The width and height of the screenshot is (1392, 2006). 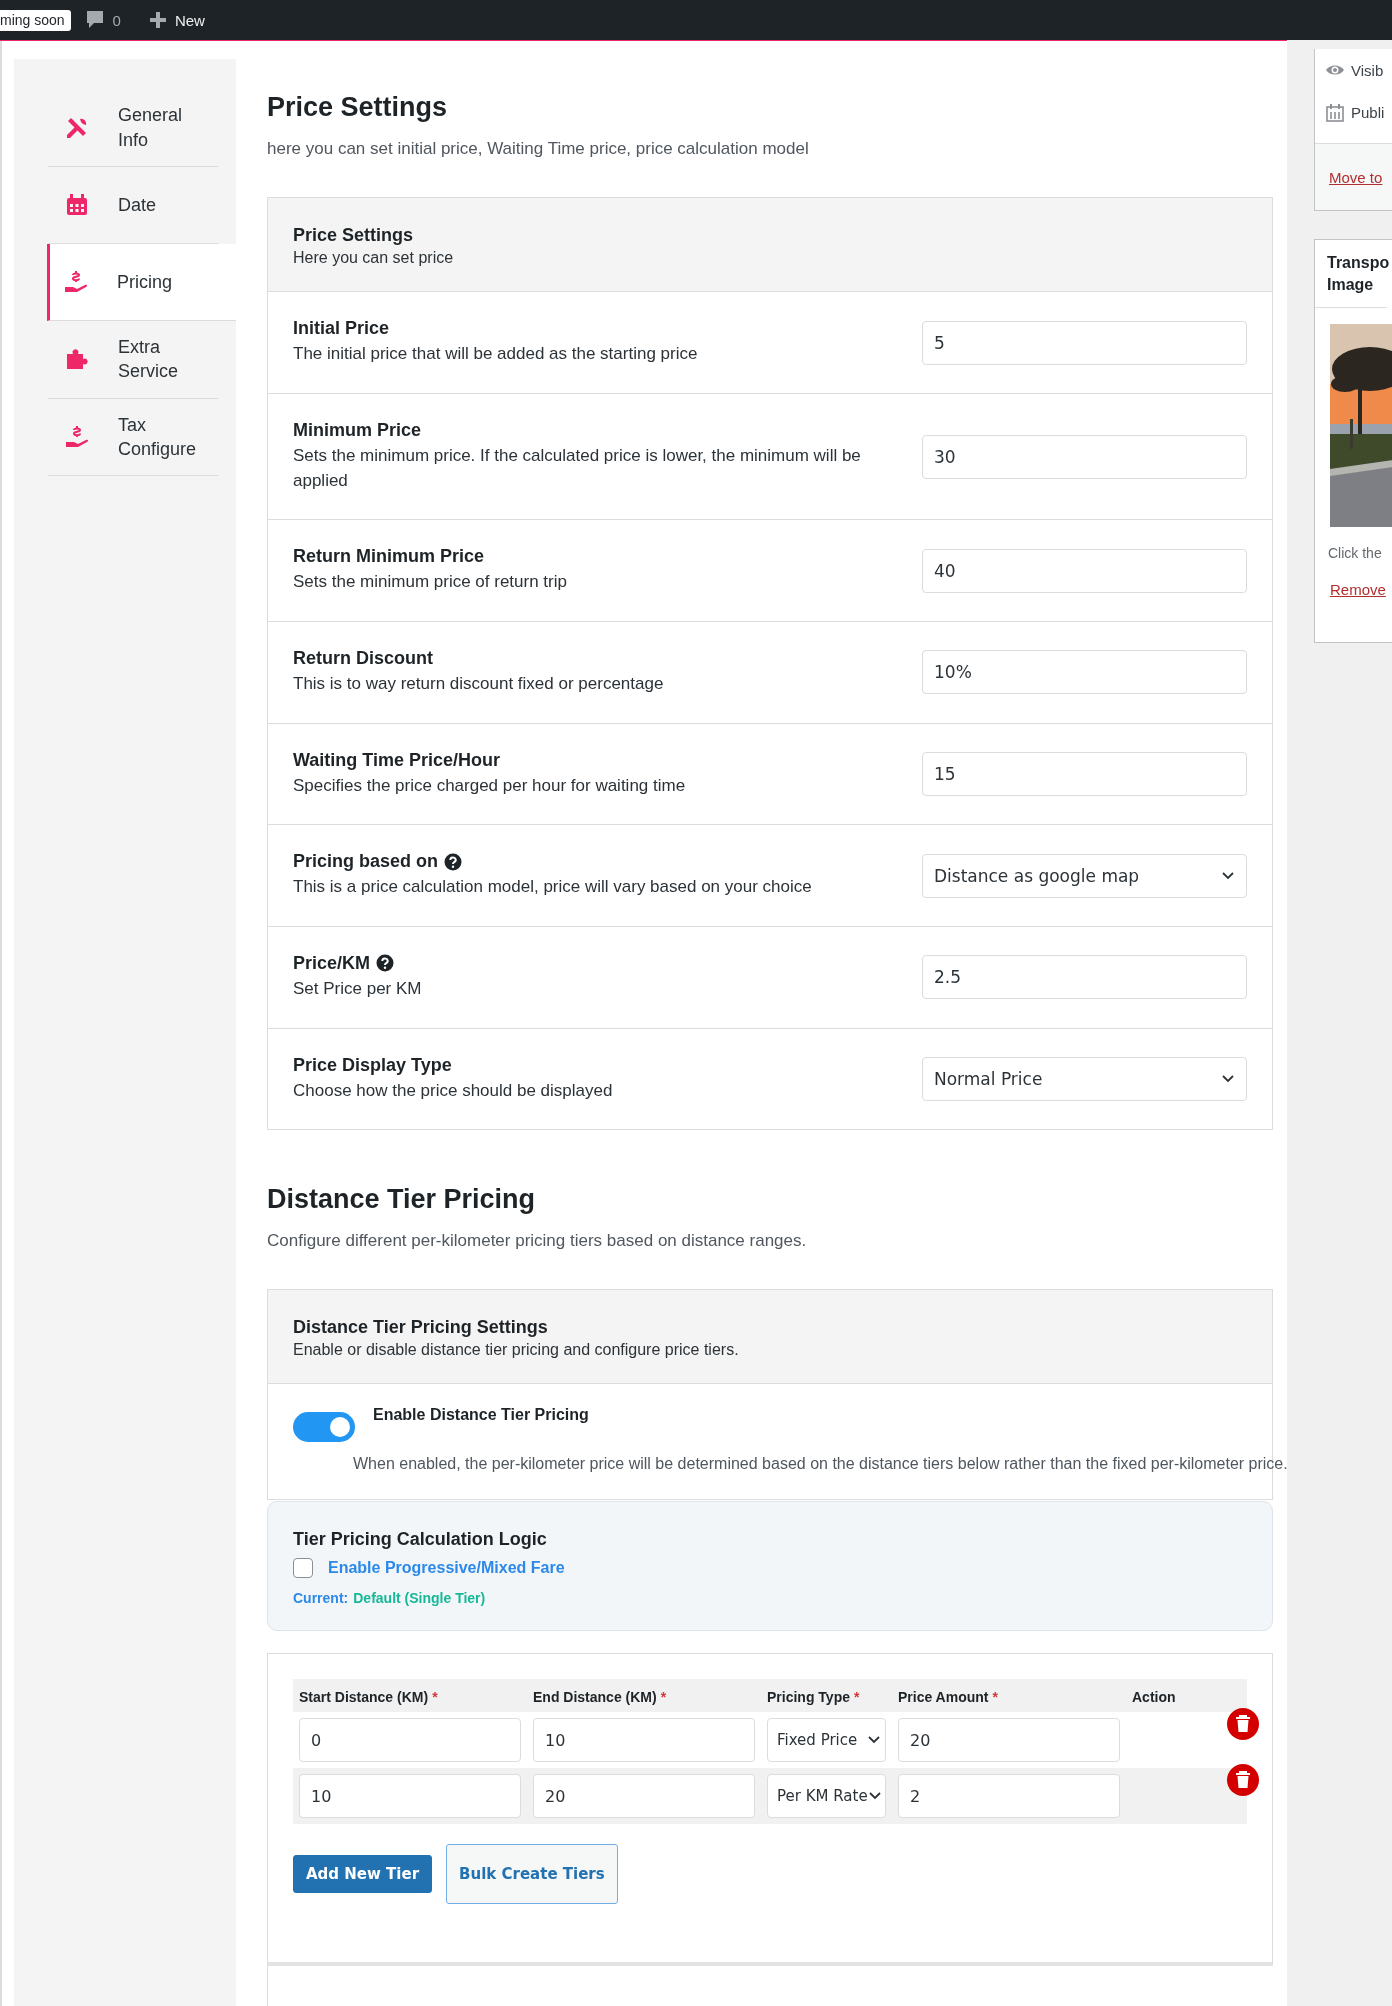 What do you see at coordinates (357, 431) in the screenshot?
I see `field-label: Minimum Price` at bounding box center [357, 431].